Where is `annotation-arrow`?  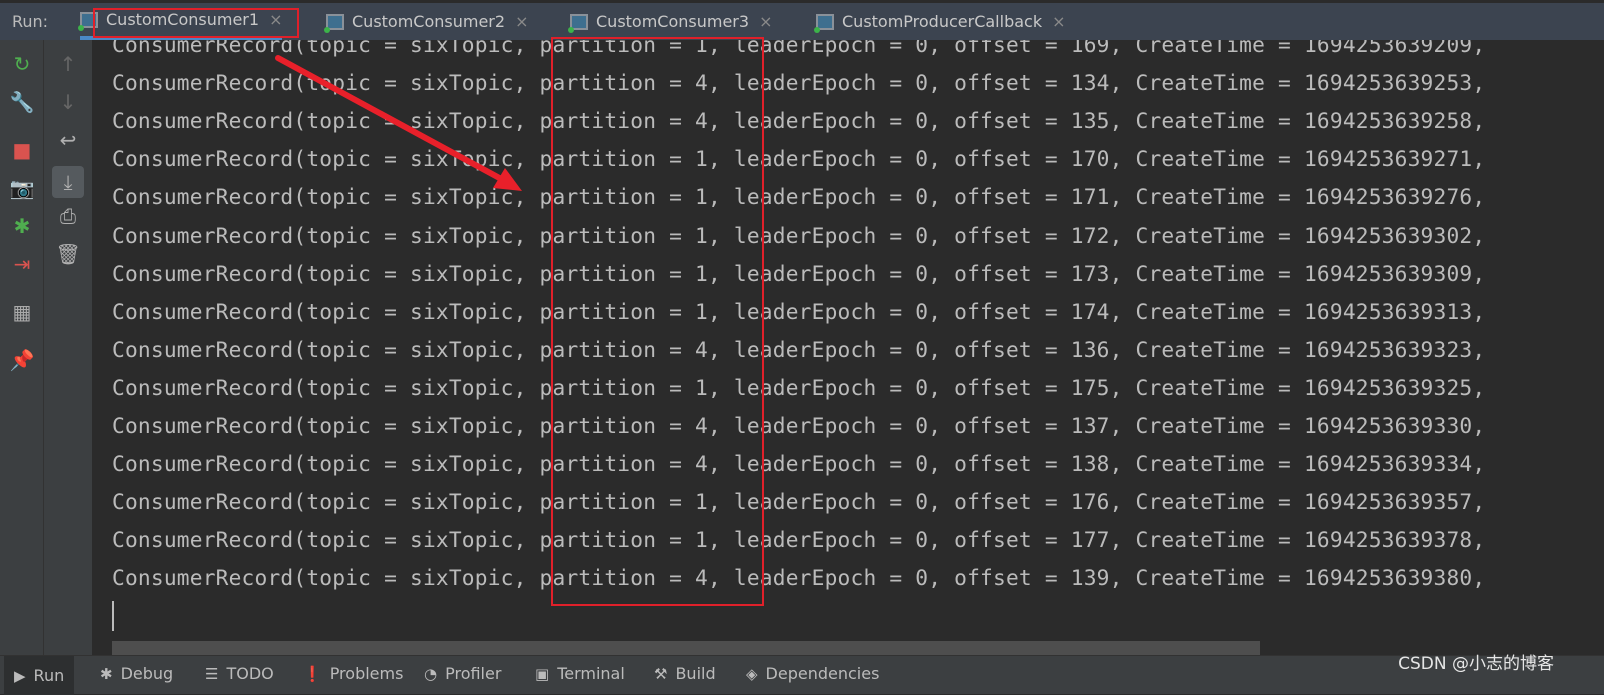
annotation-arrow is located at coordinates (398, 123).